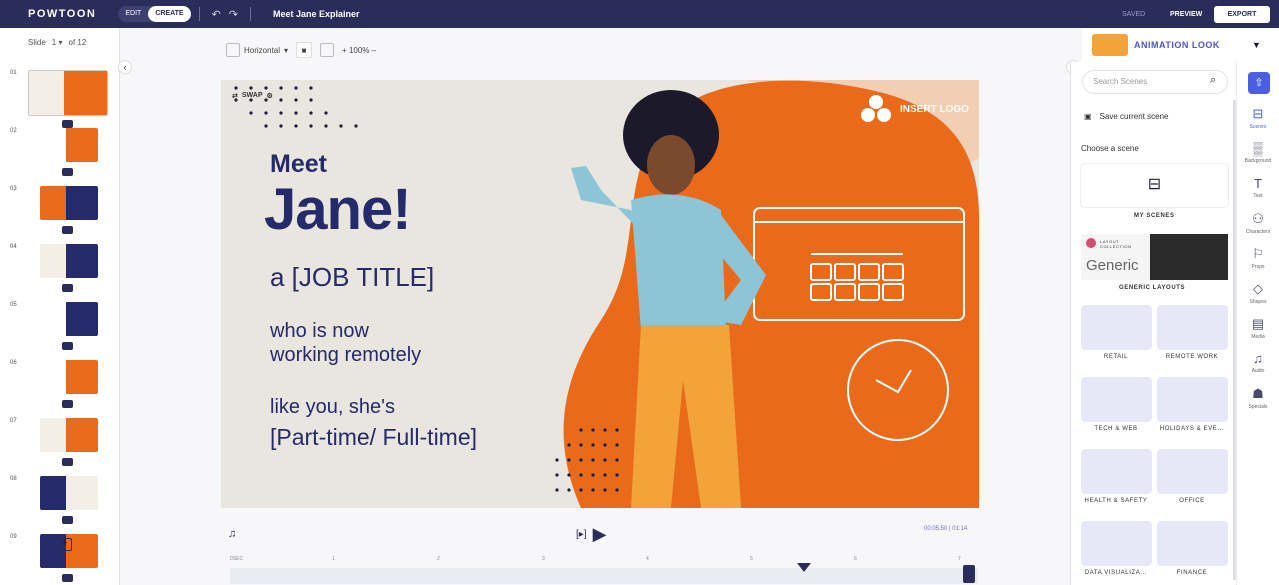  I want to click on animation-look-thumbnail, so click(1110, 45).